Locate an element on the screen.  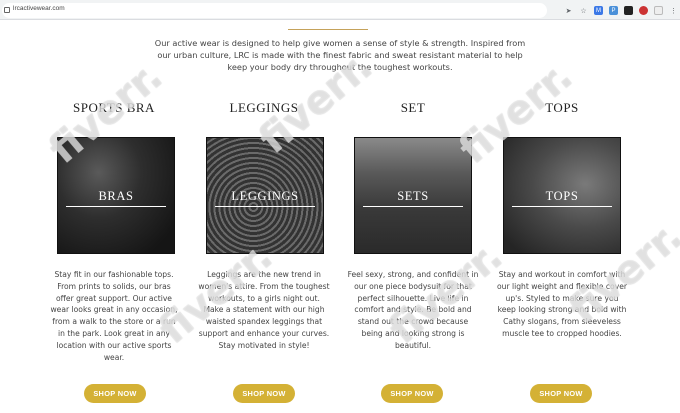
category-tile-leggings: LEGGINGS is located at coordinates (265, 195).